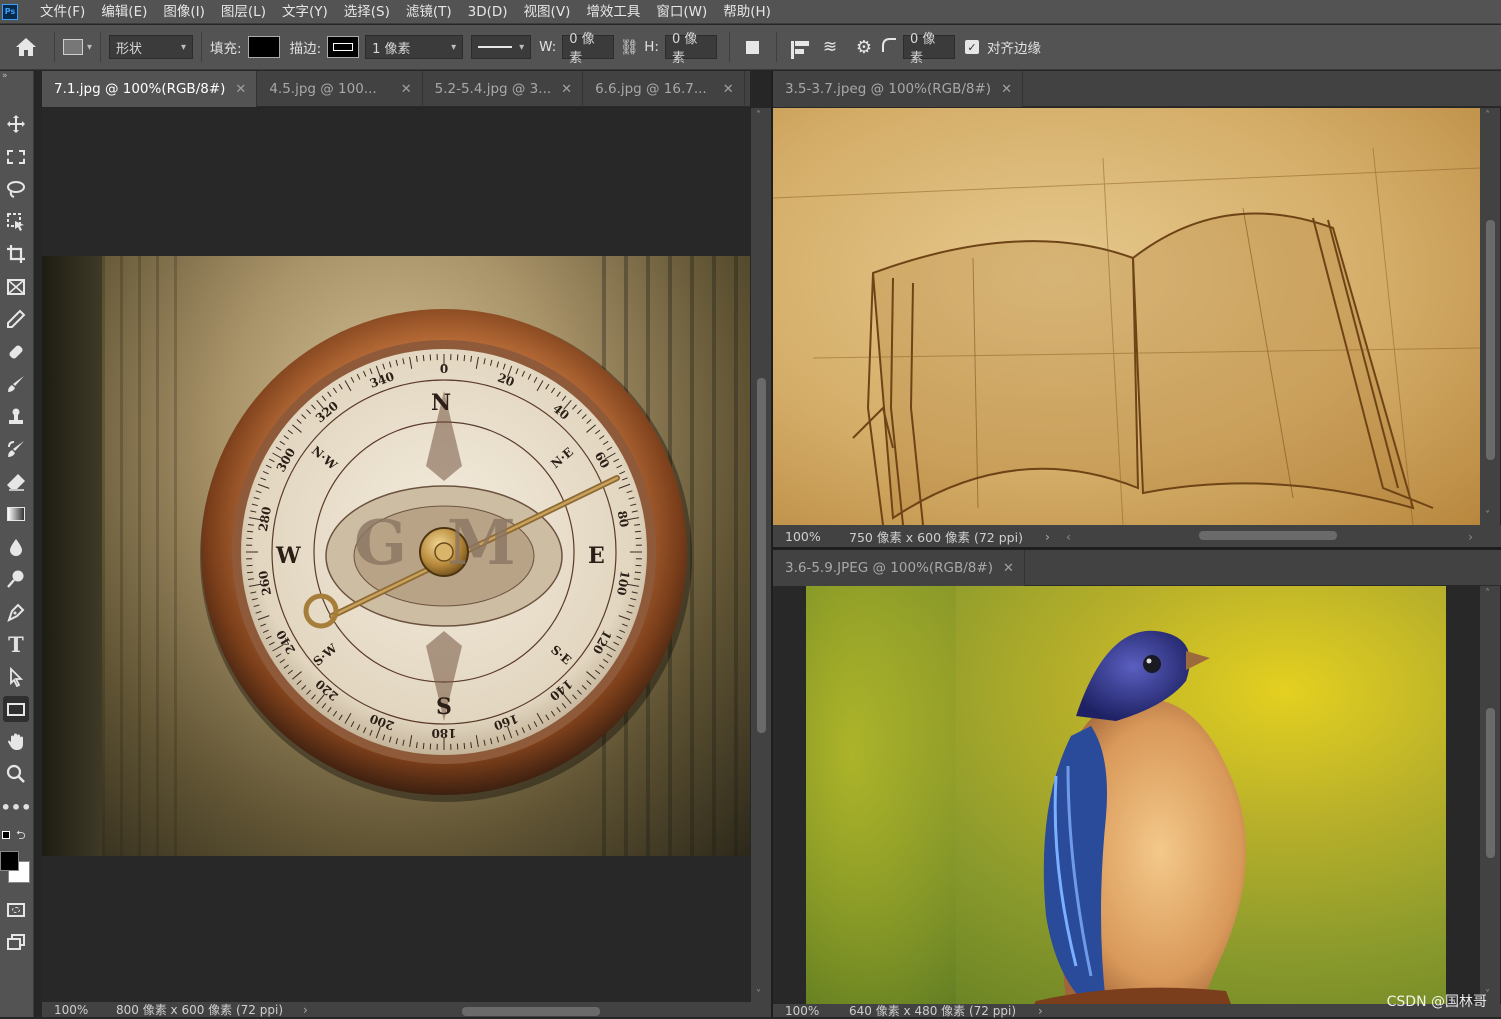 The image size is (1501, 1019). Describe the element at coordinates (613, 12) in the screenshot. I see `menu-plugins: 增效工具` at that location.